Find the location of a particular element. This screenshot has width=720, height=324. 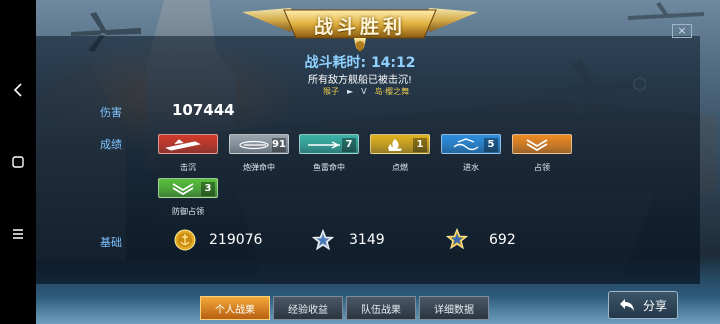

medal-badge: 3 is located at coordinates (188, 188).